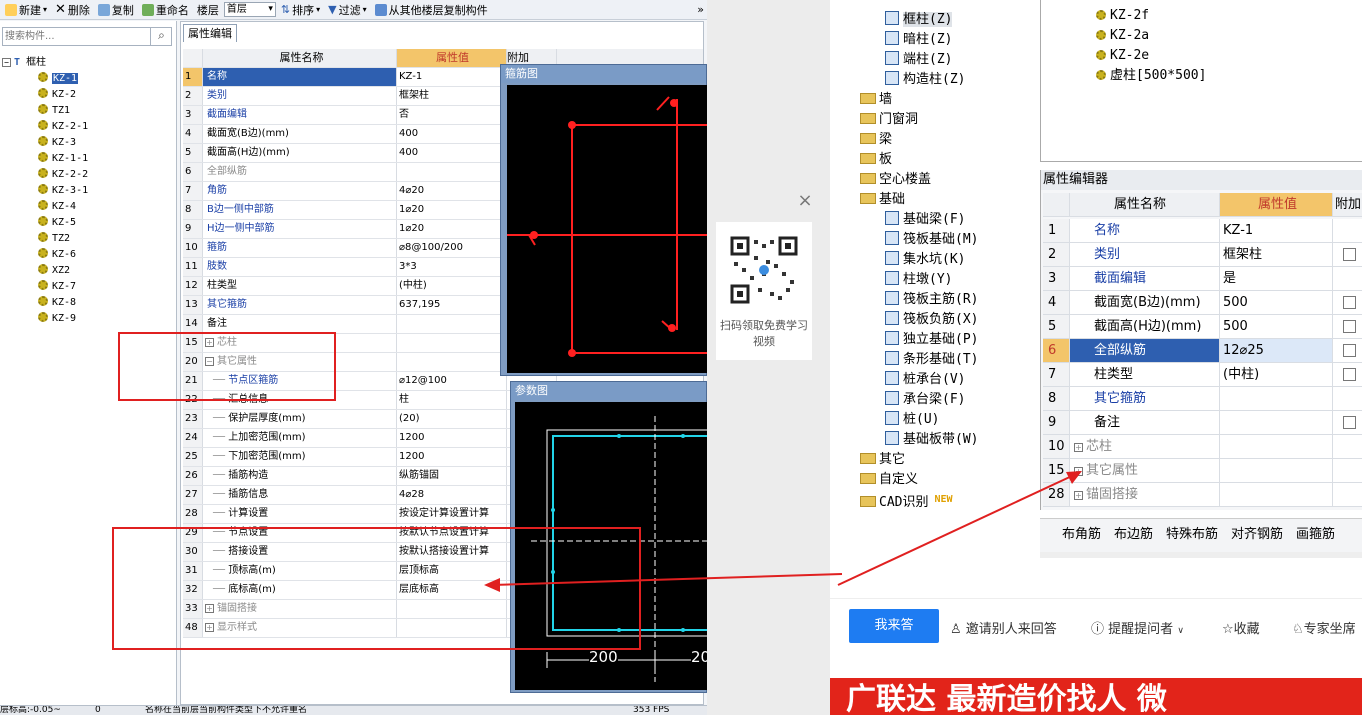 The image size is (1362, 715). Describe the element at coordinates (63, 191) in the screenshot. I see `tree-item: KZ-3-1` at that location.